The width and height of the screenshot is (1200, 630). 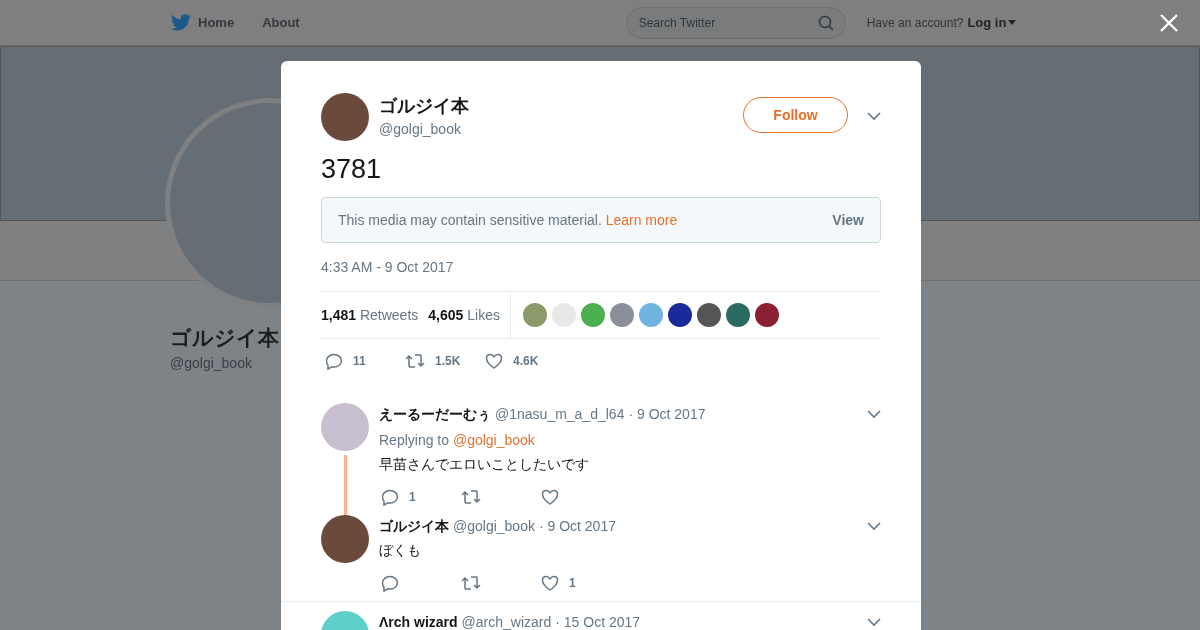 What do you see at coordinates (598, 621) in the screenshot?
I see `reply-date: · 15 Oct 2017` at bounding box center [598, 621].